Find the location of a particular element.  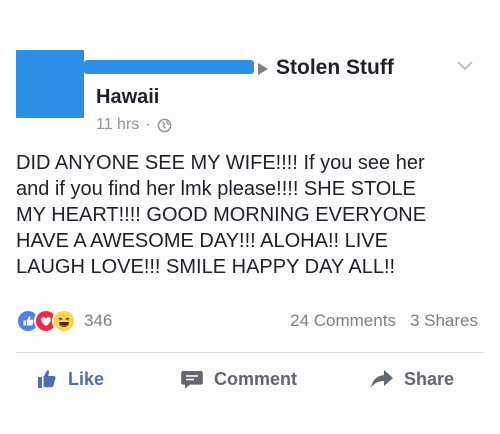

share-arrow-icon is located at coordinates (382, 379).